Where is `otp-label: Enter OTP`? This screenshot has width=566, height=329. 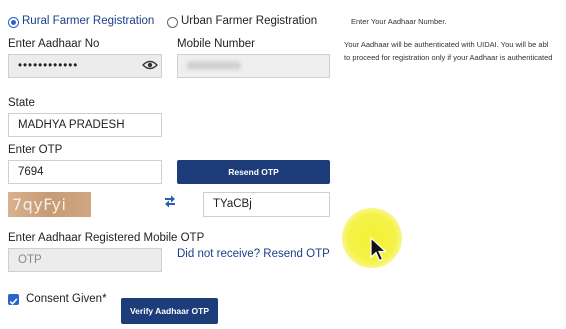
otp-label: Enter OTP is located at coordinates (35, 150).